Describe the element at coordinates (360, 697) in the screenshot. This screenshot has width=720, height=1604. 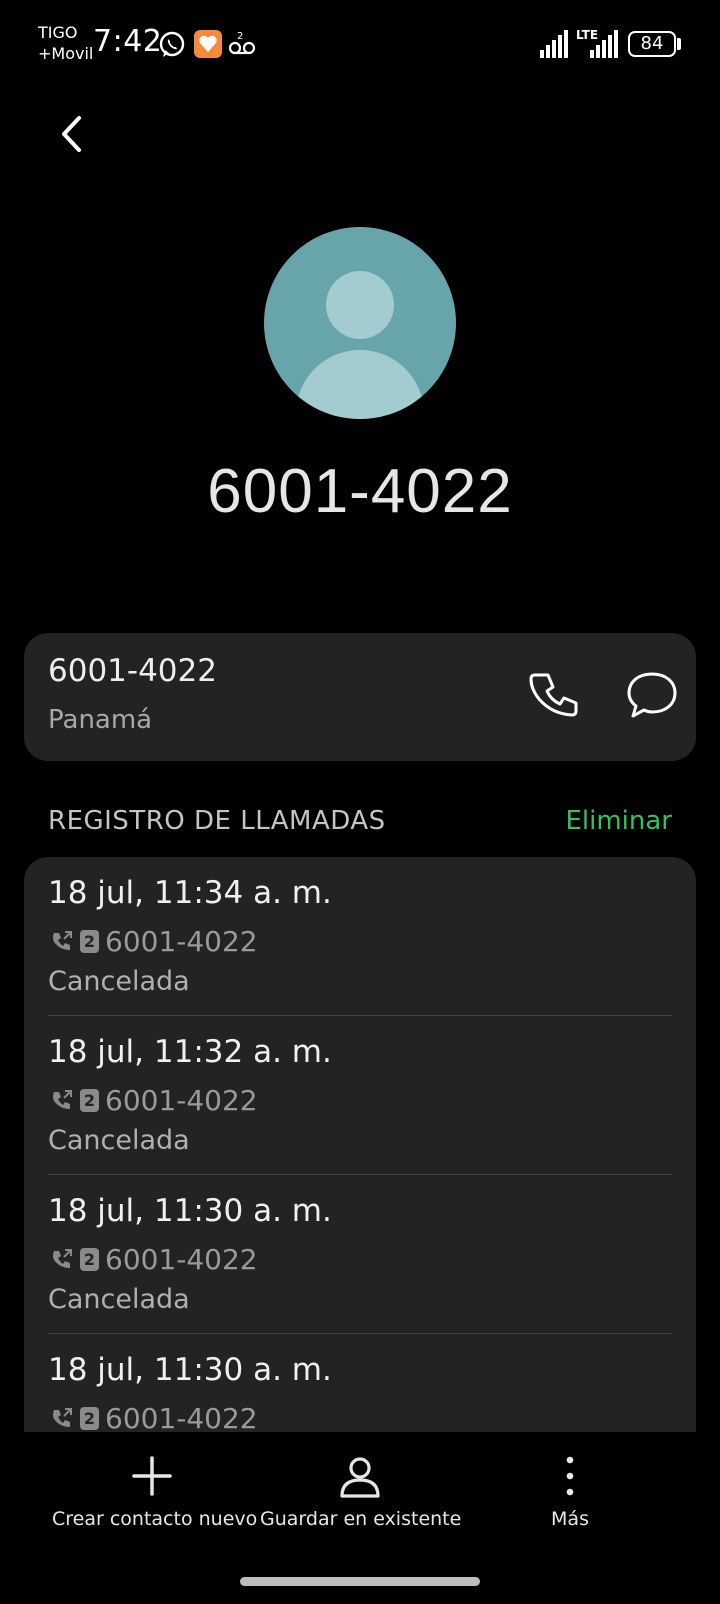
I see `phone-number-card: 6001-4022 Panamá` at that location.